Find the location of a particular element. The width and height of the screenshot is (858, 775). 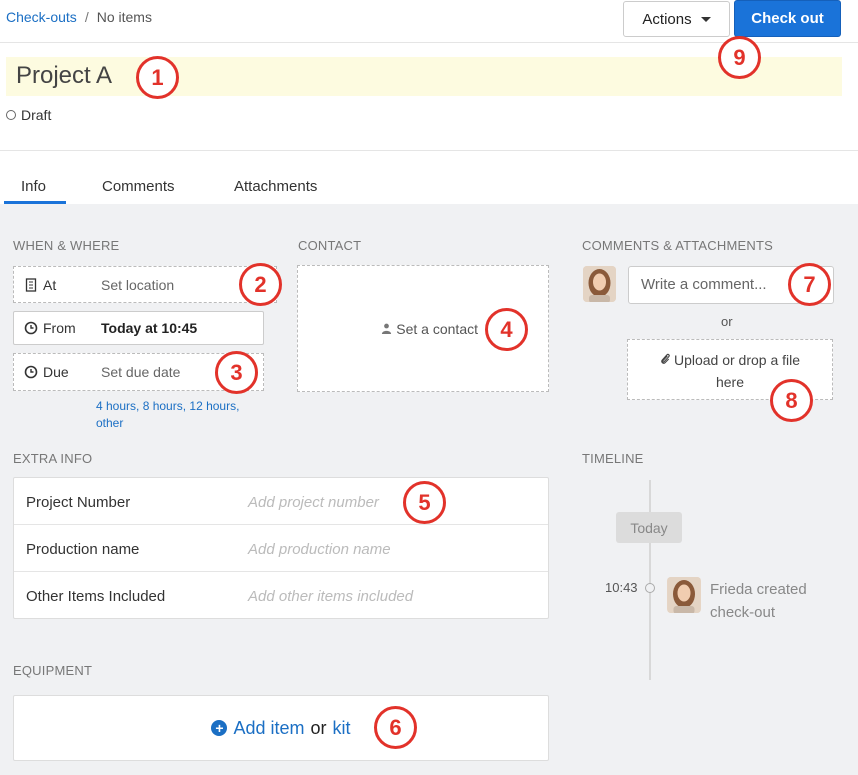

quick-option-4-hours: 4 hours is located at coordinates (116, 406).